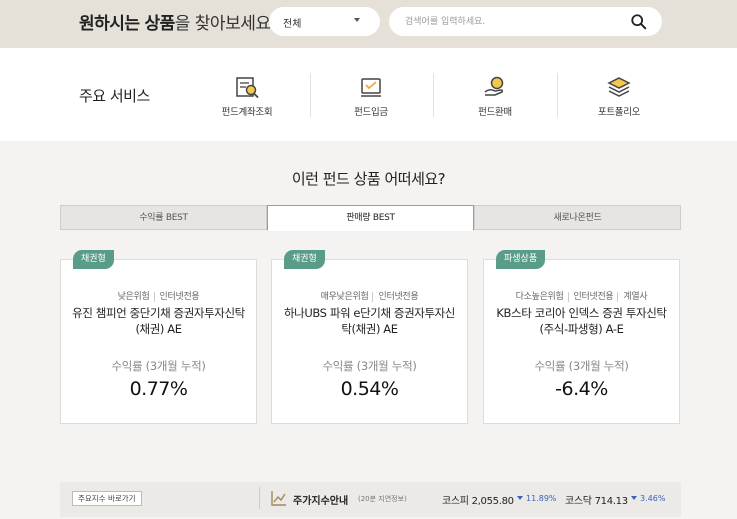  I want to click on tab-return-best: 수익률 BEST, so click(163, 217).